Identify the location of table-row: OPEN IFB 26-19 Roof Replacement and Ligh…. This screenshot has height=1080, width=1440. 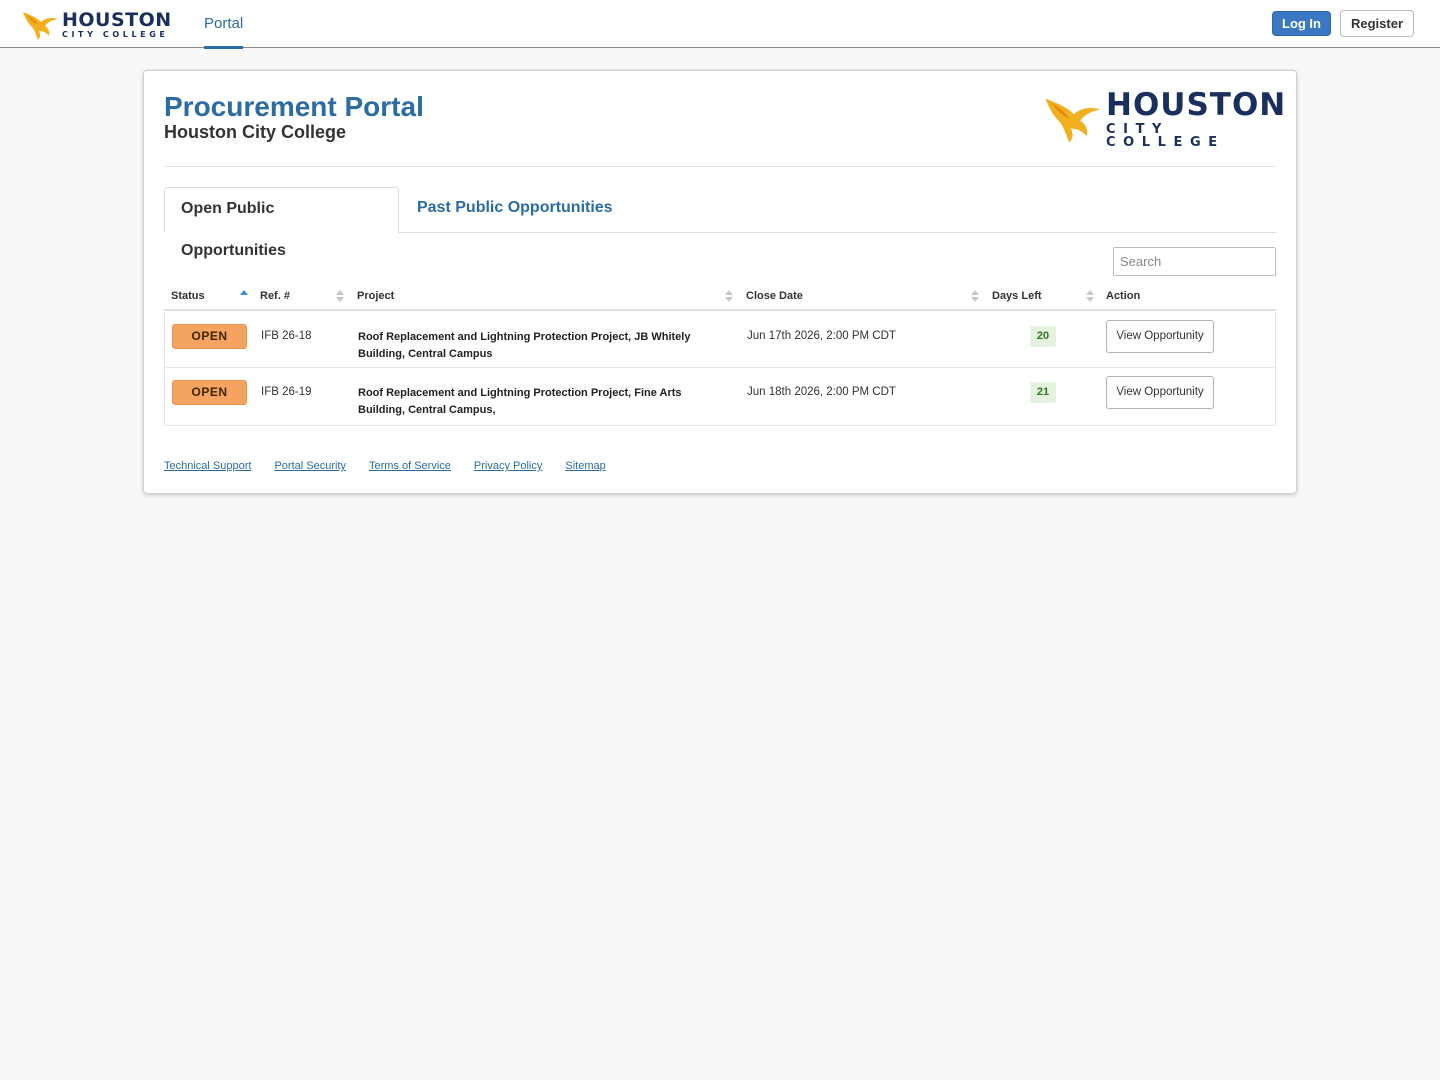
(720, 396).